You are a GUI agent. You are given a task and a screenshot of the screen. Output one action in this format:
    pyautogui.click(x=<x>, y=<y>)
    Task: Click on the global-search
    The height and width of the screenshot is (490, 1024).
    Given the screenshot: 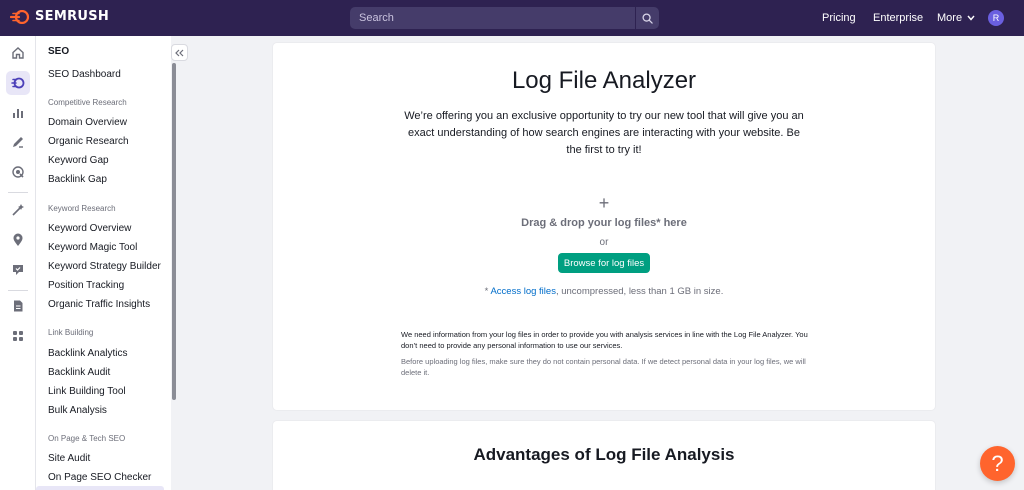 What is the action you would take?
    pyautogui.click(x=504, y=18)
    